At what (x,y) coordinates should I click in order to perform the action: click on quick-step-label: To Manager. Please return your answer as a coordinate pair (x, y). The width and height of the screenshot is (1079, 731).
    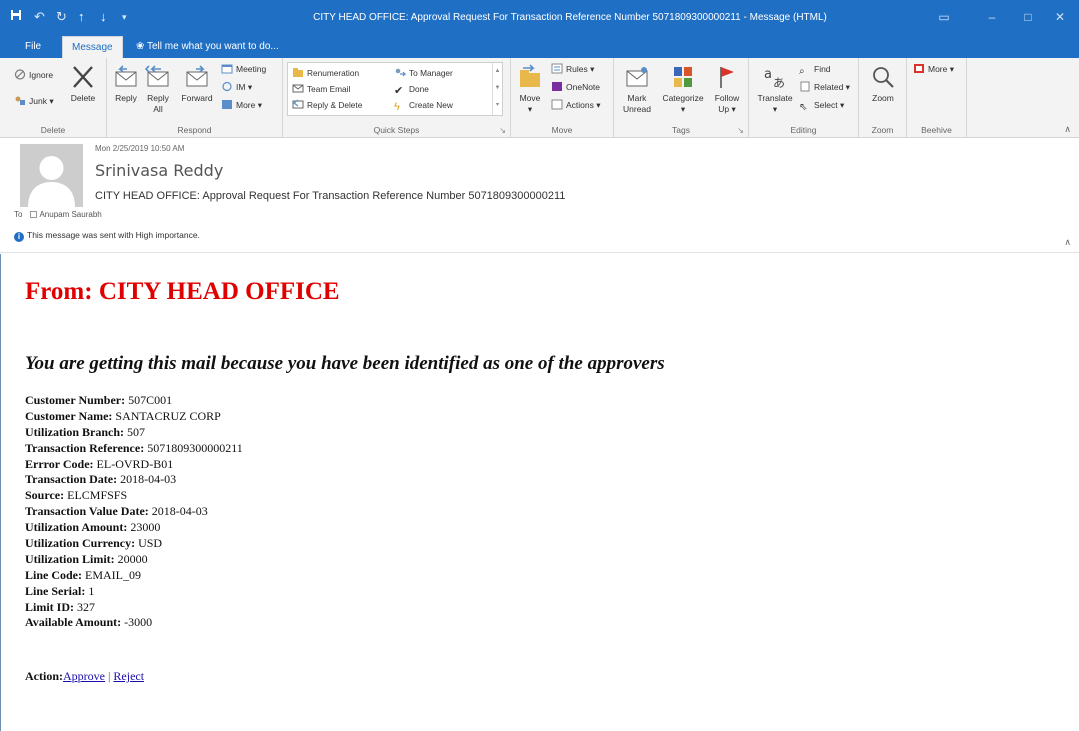
    Looking at the image, I should click on (431, 73).